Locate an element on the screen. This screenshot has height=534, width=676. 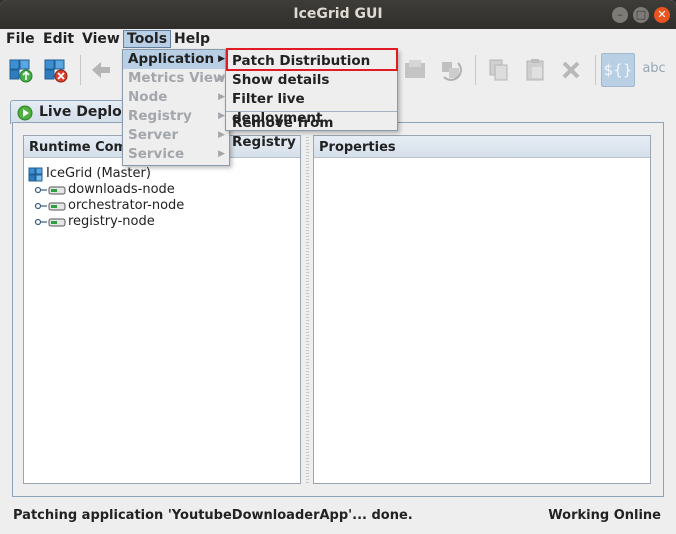
tools-menu-metrics-view: Metrics View ▶ is located at coordinates (176, 78).